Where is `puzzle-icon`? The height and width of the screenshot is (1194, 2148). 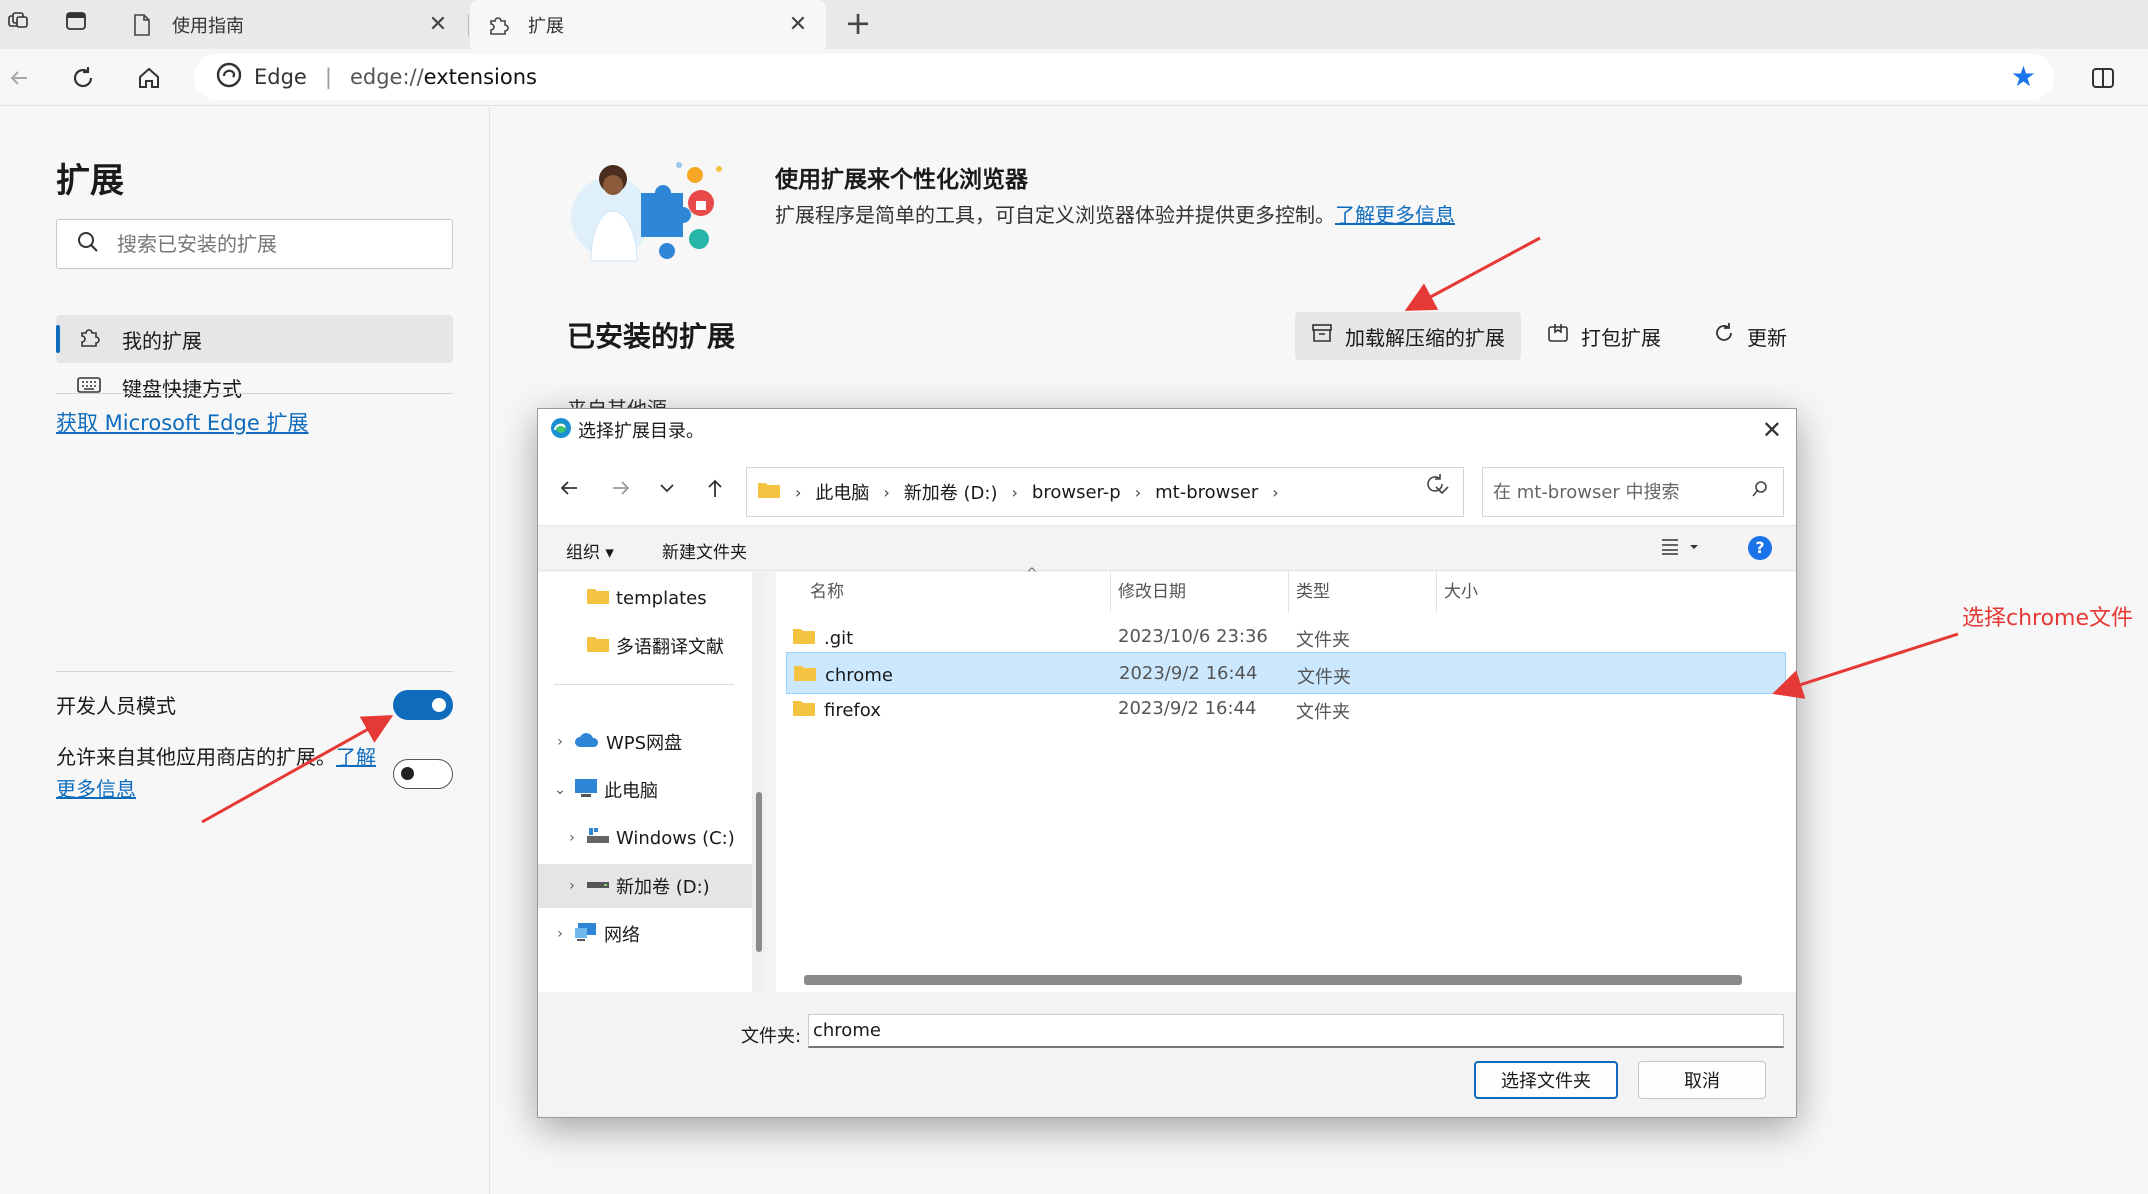
puzzle-icon is located at coordinates (498, 25).